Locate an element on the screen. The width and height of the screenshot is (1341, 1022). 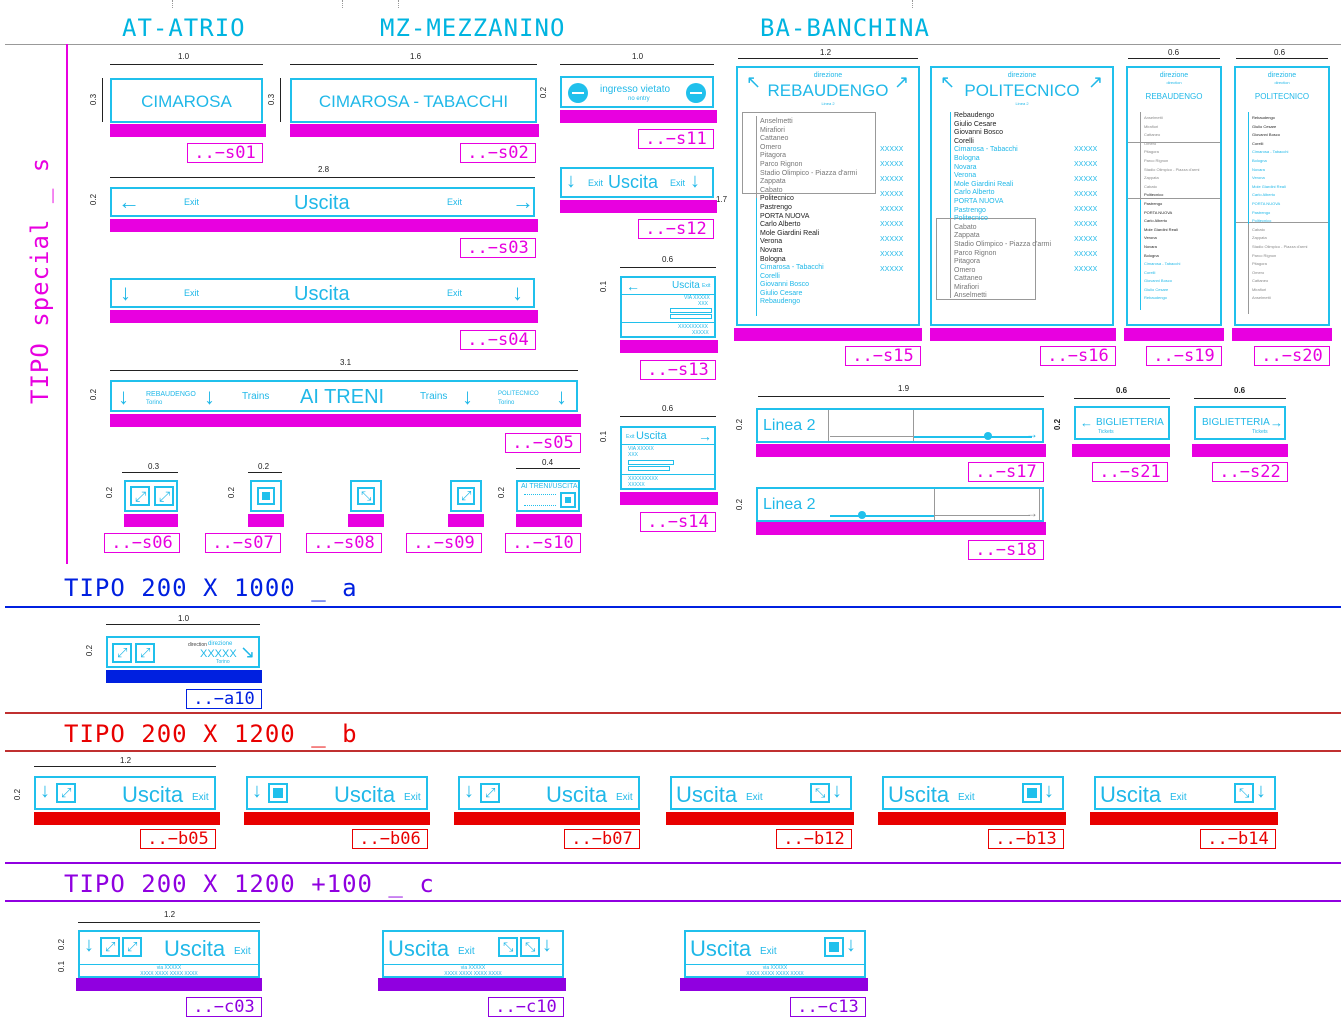
station-item: Omero is located at coordinates (1258, 272).